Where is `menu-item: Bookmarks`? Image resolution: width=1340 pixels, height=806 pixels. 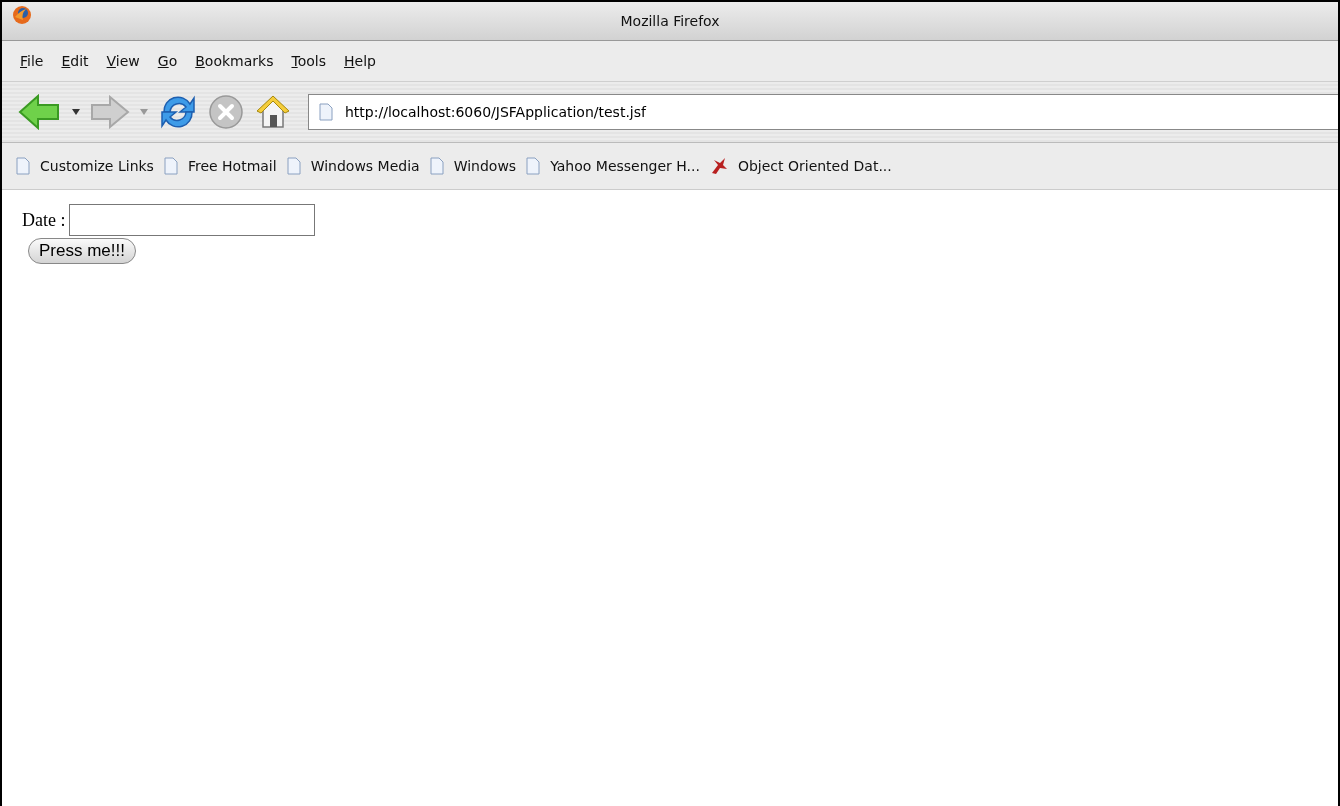
menu-item: Bookmarks is located at coordinates (234, 61).